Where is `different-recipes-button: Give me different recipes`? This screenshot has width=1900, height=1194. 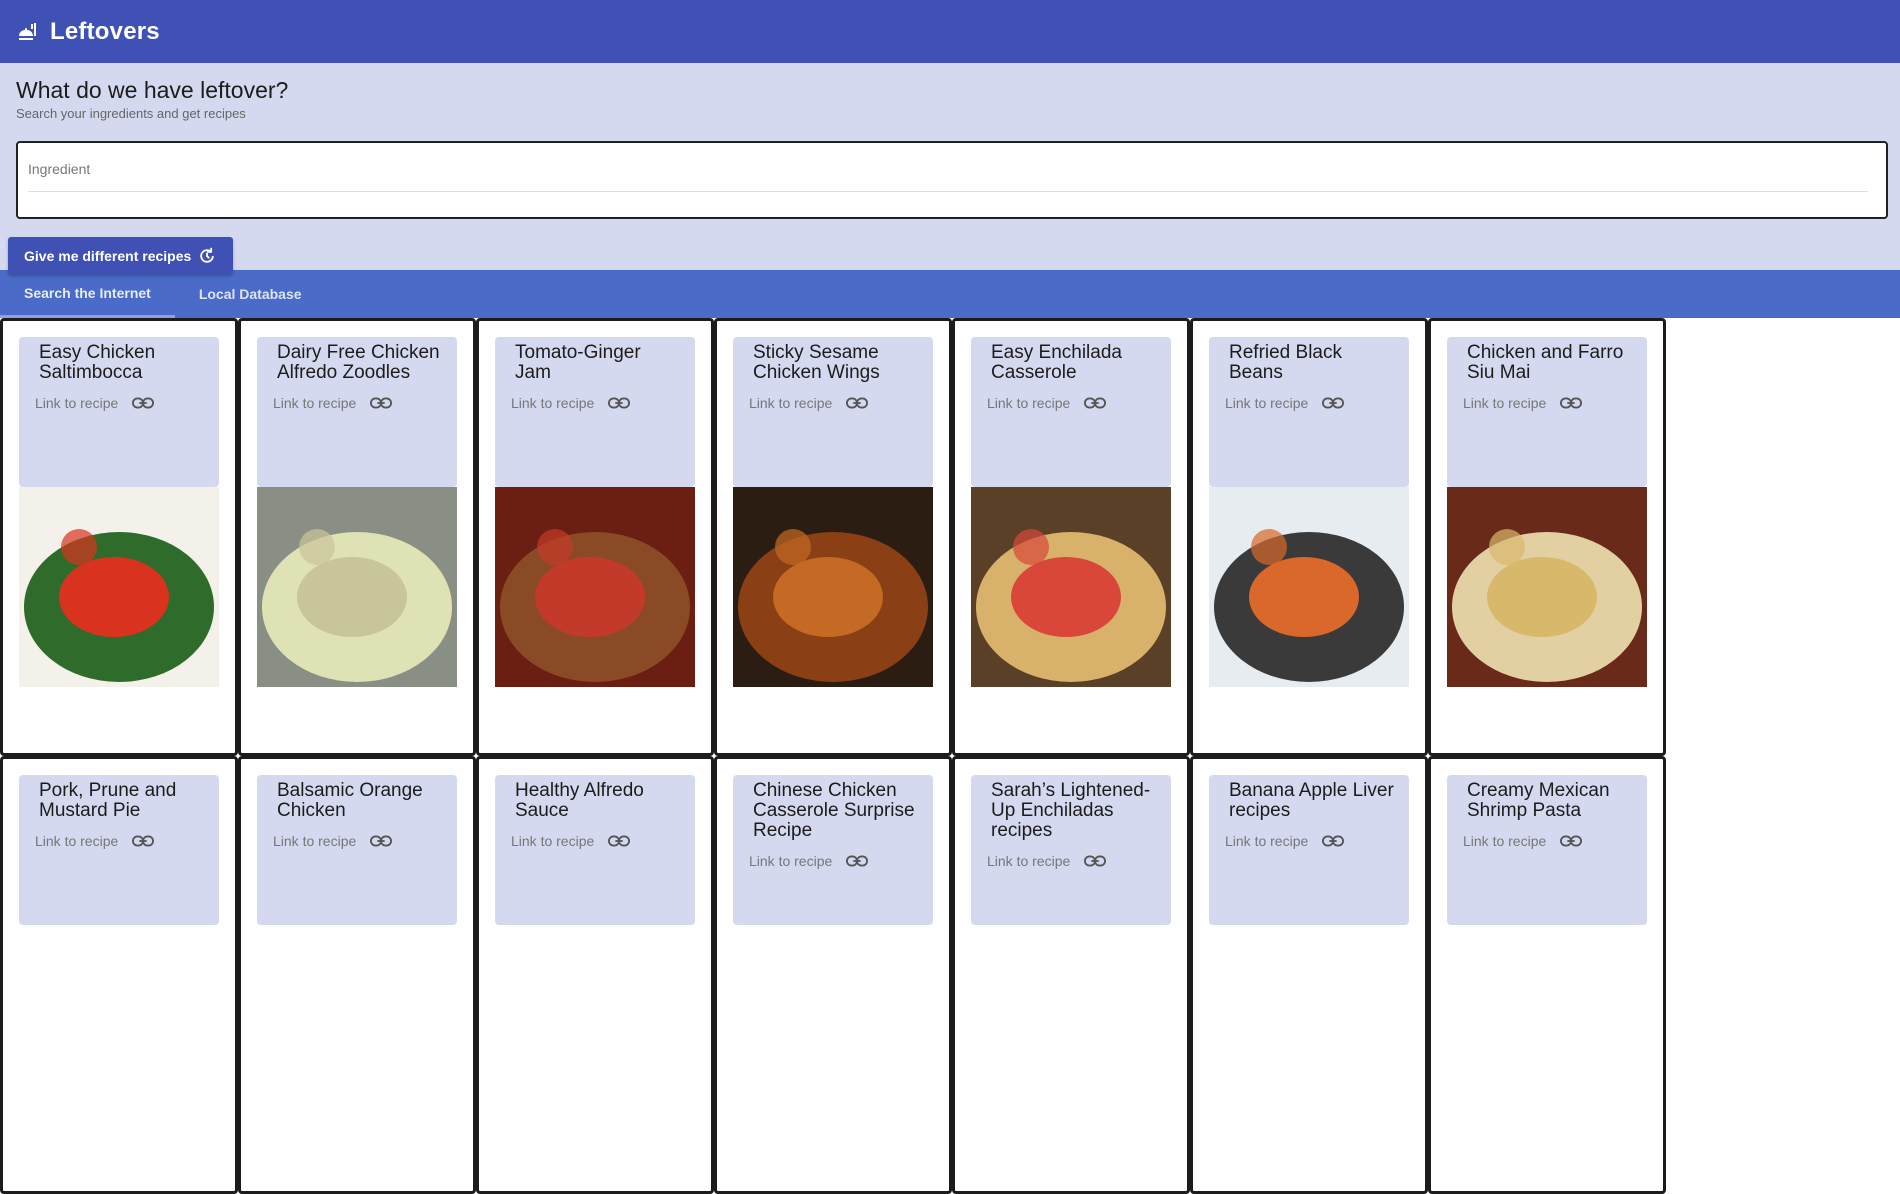 different-recipes-button: Give me different recipes is located at coordinates (121, 255).